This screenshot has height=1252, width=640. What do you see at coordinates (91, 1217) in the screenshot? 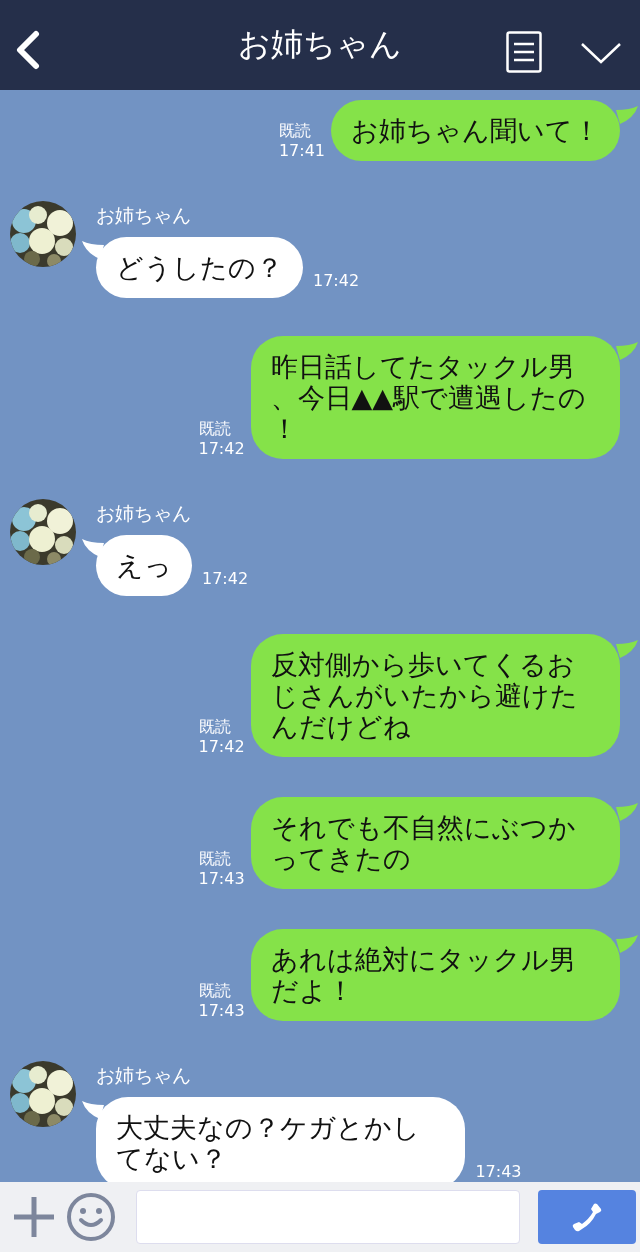
I see `smiley-icon` at bounding box center [91, 1217].